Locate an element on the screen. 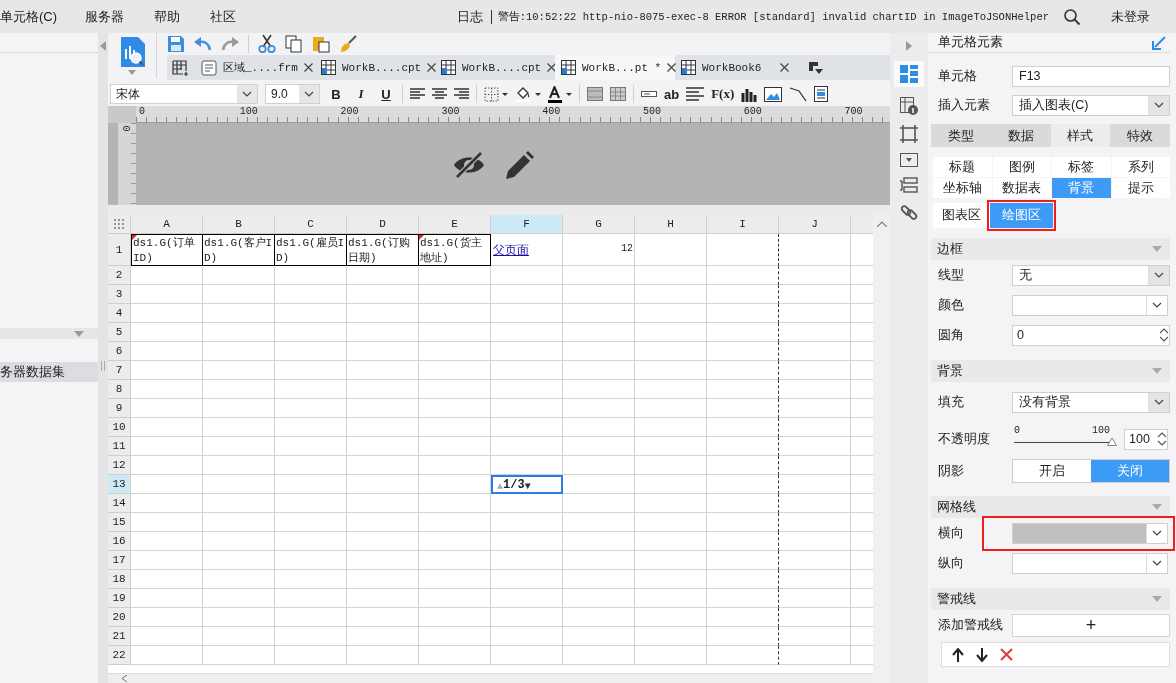 The image size is (1176, 683). style-tab: 图例 is located at coordinates (1021, 167).